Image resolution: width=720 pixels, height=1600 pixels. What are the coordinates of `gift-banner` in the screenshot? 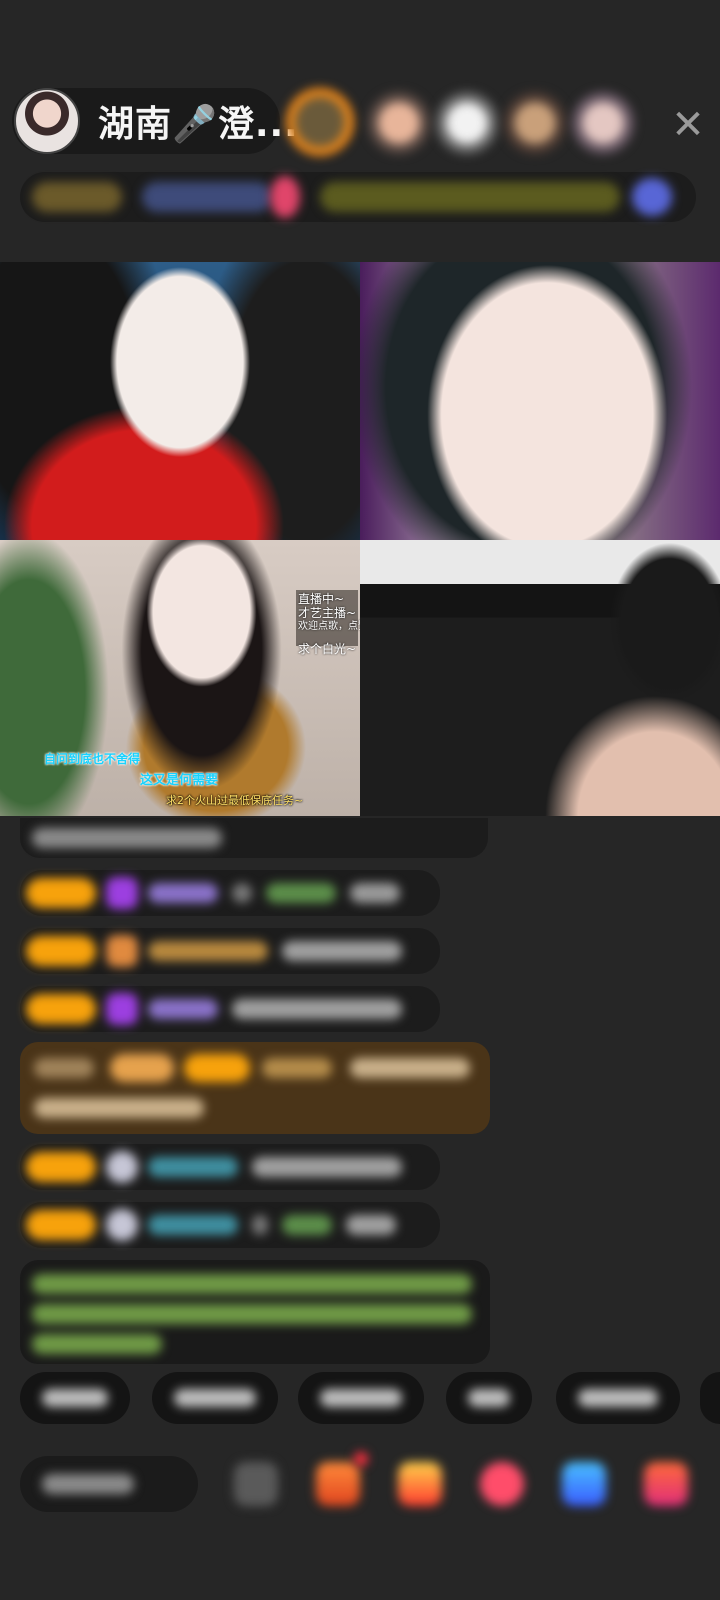 It's located at (255, 1088).